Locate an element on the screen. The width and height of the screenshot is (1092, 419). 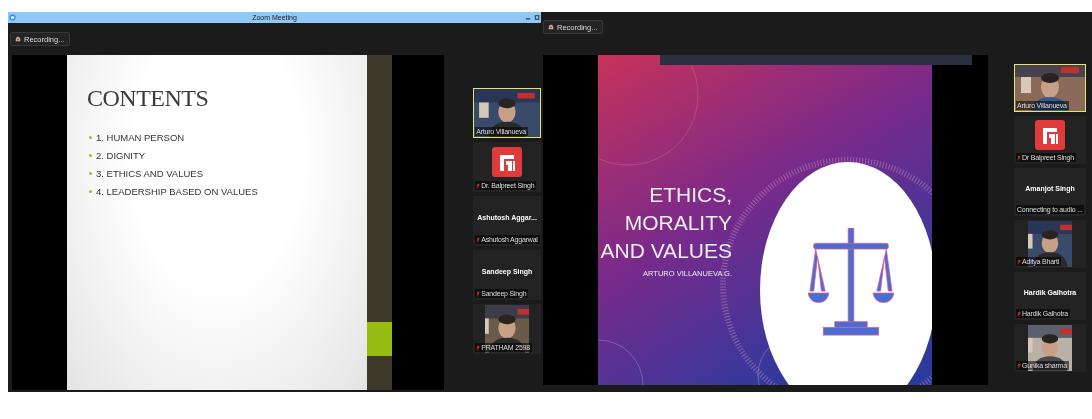
slide-list-item: 1. HUMAN PERSON is located at coordinates (140, 137).